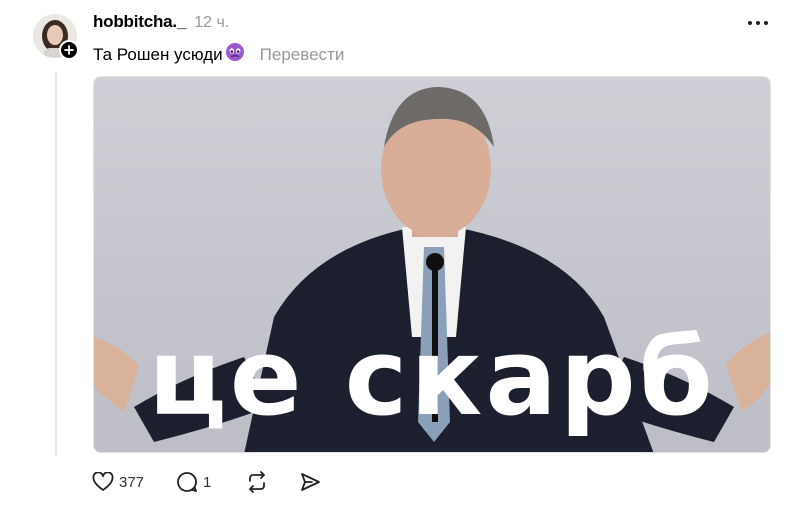  What do you see at coordinates (302, 55) in the screenshot?
I see `translate-link: Перевести` at bounding box center [302, 55].